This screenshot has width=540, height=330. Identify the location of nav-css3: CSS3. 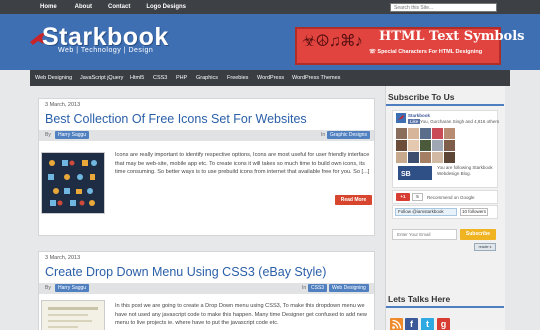
(160, 78).